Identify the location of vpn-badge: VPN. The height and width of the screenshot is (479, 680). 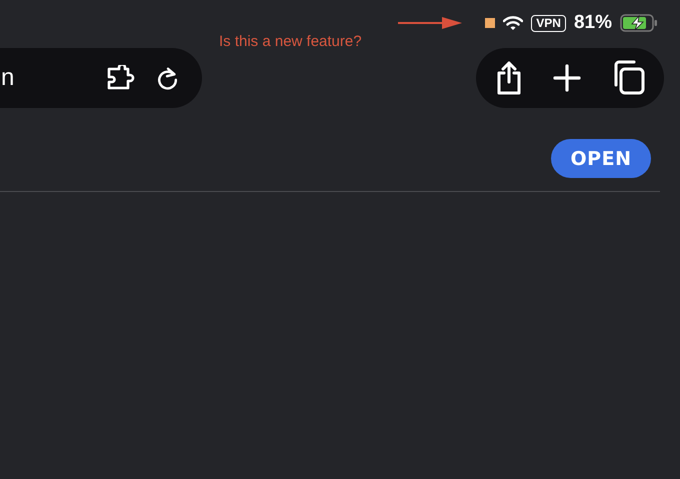
(548, 23).